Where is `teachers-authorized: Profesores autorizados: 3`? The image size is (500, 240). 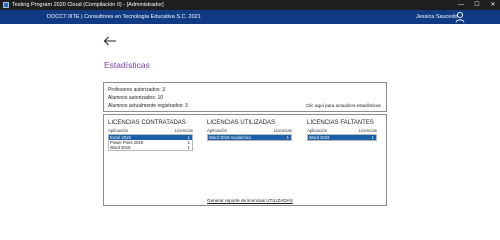 teachers-authorized: Profesores autorizados: 3 is located at coordinates (136, 90).